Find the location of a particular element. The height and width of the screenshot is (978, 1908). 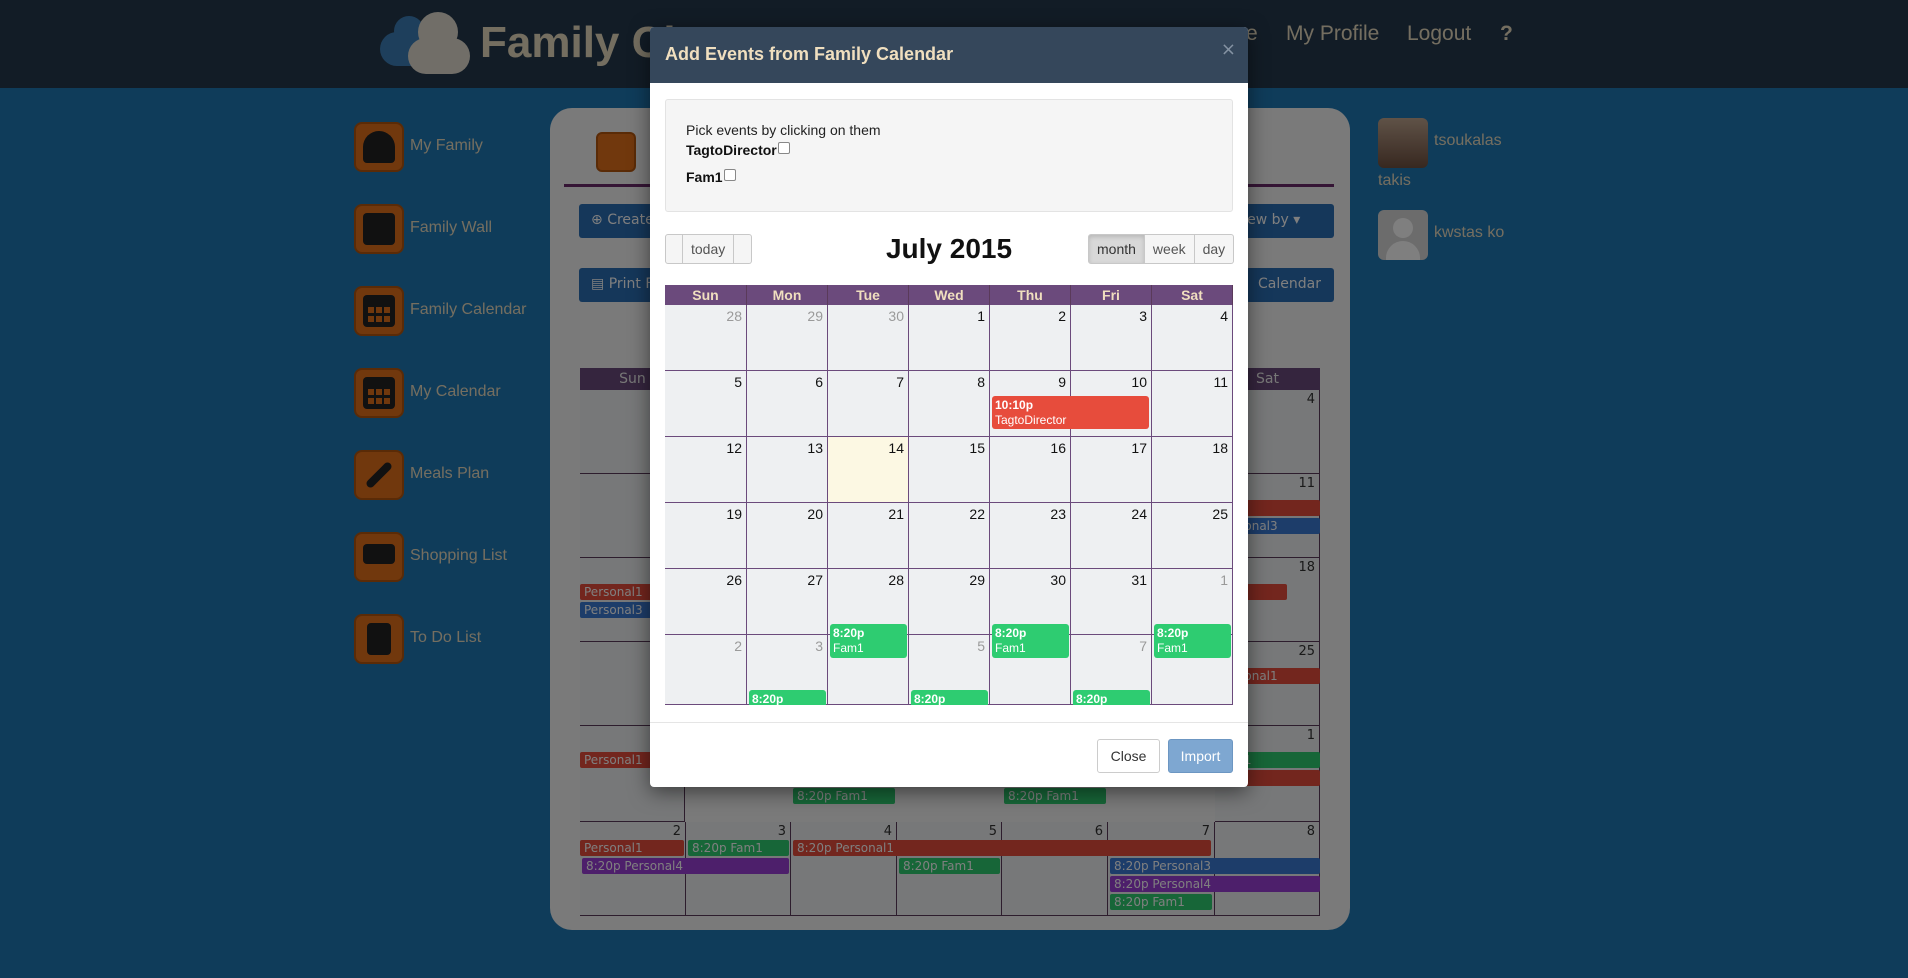

next-month-button is located at coordinates (743, 249).